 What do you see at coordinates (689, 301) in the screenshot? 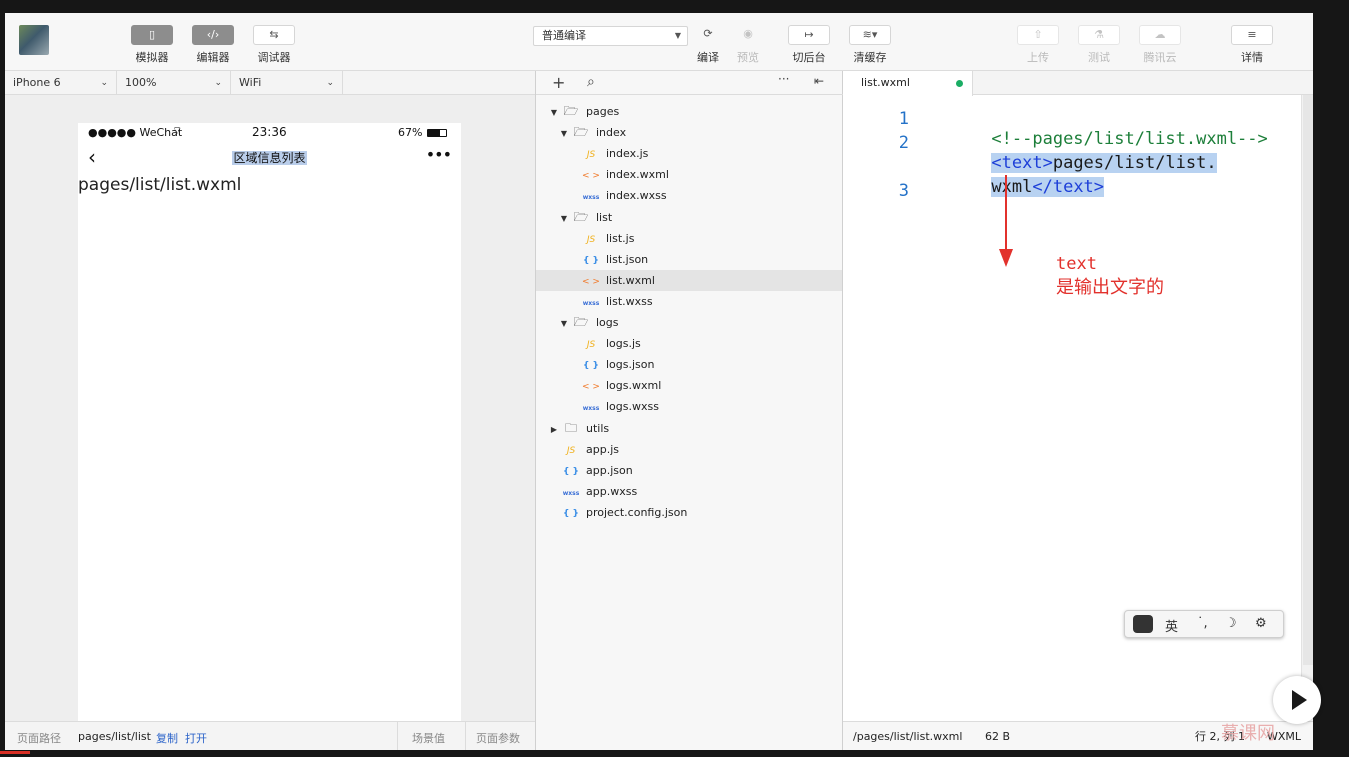
I see `tree-item-list-wxss: wxss list.wxss` at bounding box center [689, 301].